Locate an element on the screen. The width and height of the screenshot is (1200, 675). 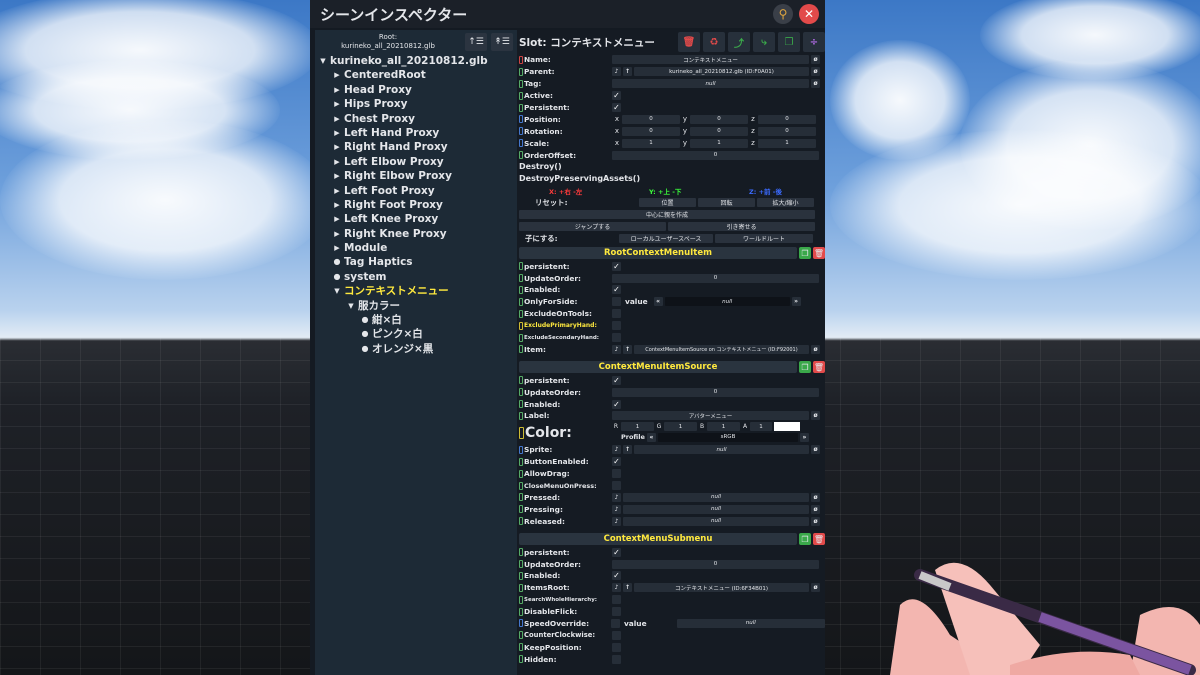
destroy-row: Destroy() is located at coordinates (672, 167).